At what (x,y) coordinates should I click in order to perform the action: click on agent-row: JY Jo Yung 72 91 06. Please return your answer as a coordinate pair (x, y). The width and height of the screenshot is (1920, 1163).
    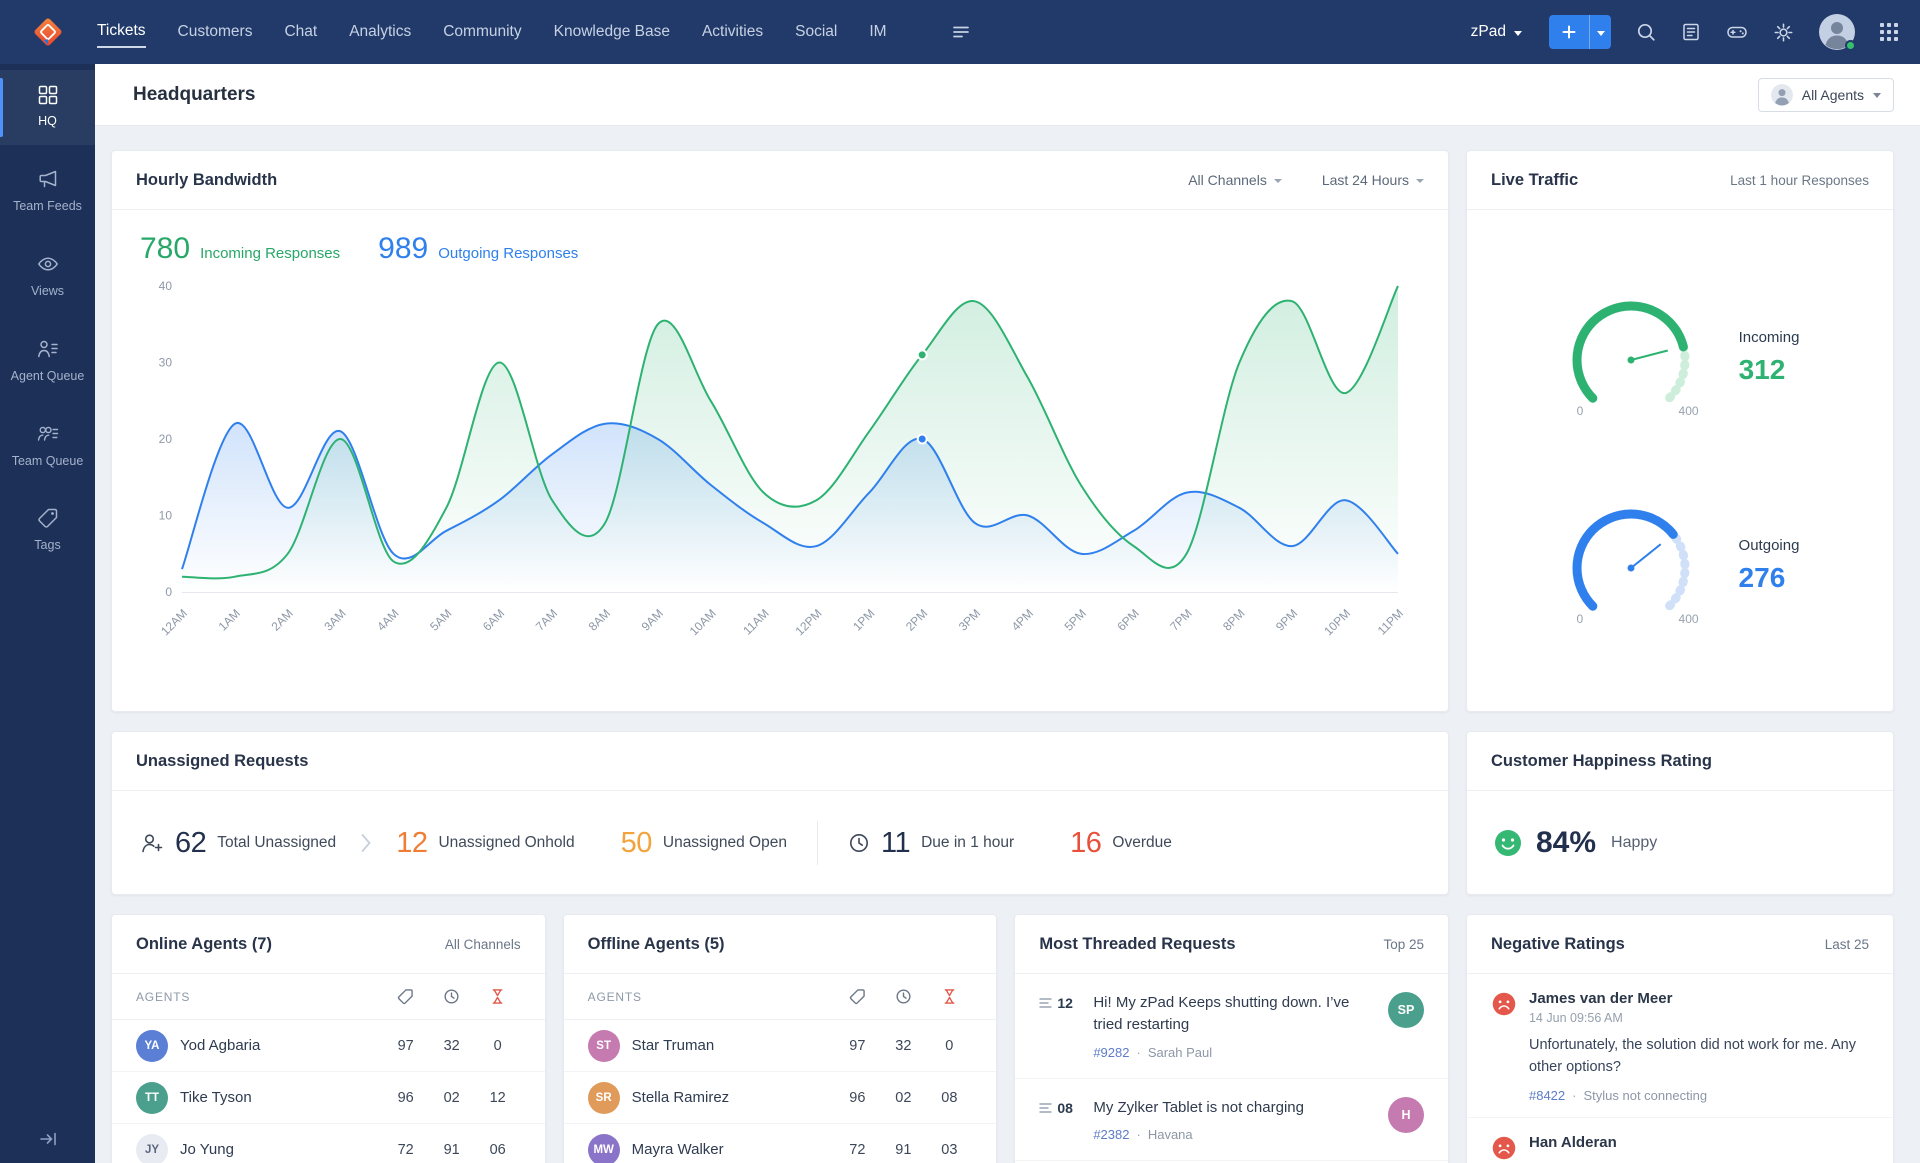
    Looking at the image, I should click on (328, 1143).